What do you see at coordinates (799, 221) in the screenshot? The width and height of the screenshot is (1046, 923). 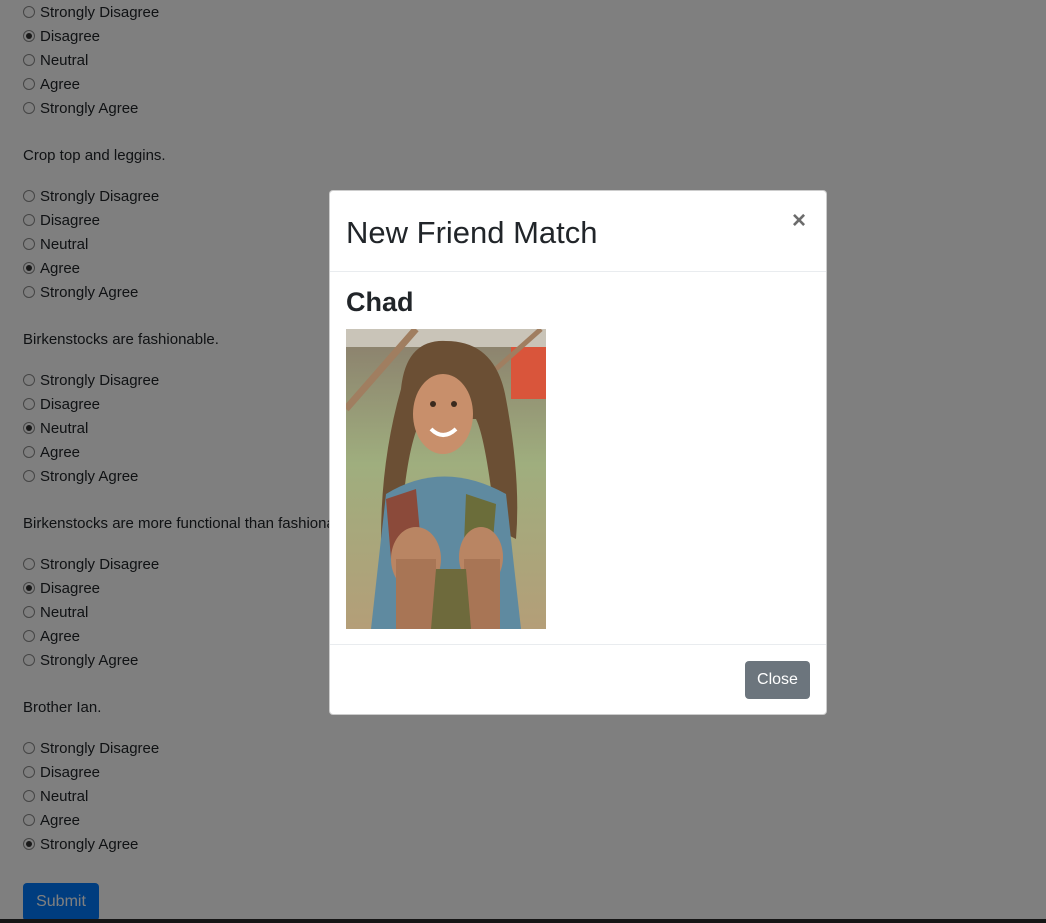 I see `close-icon: ×` at bounding box center [799, 221].